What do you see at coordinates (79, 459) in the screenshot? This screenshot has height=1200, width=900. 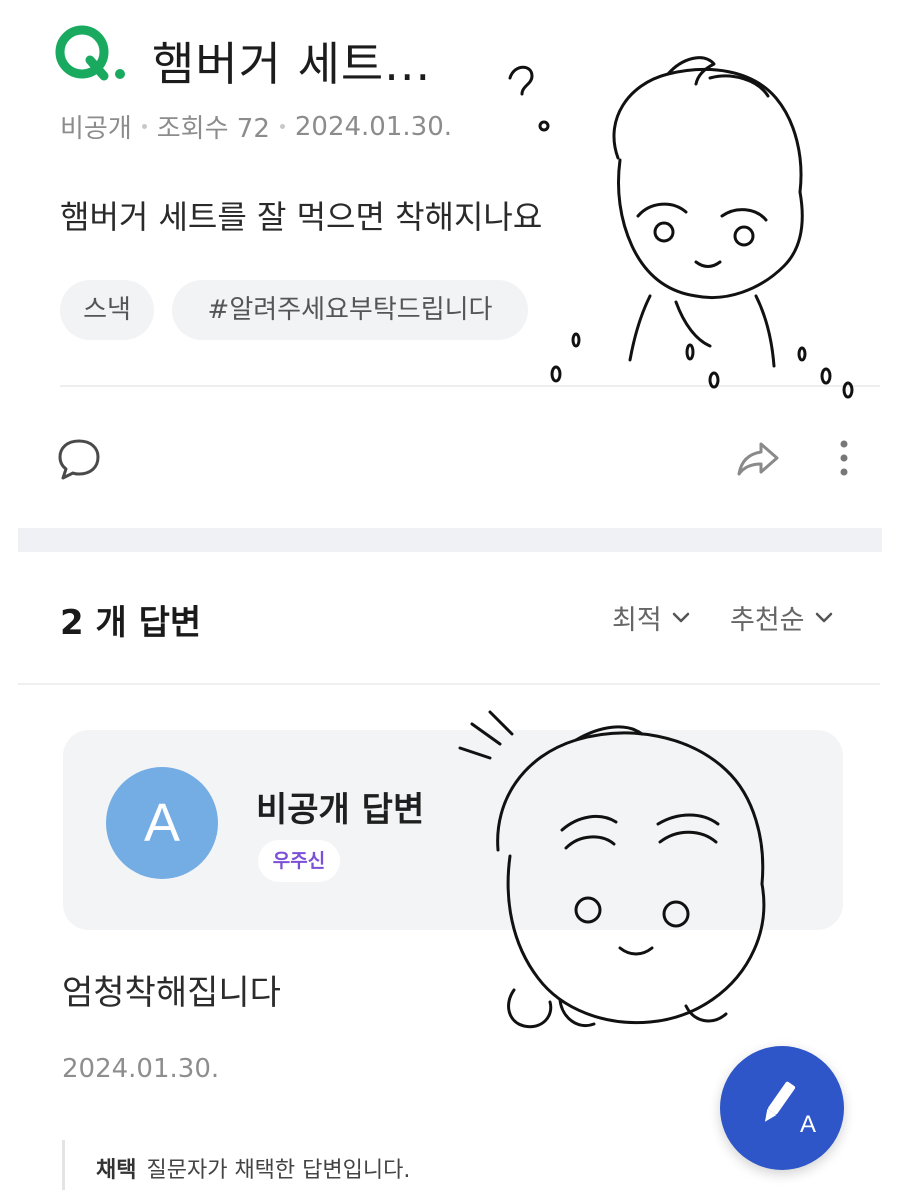 I see `comment-icon` at bounding box center [79, 459].